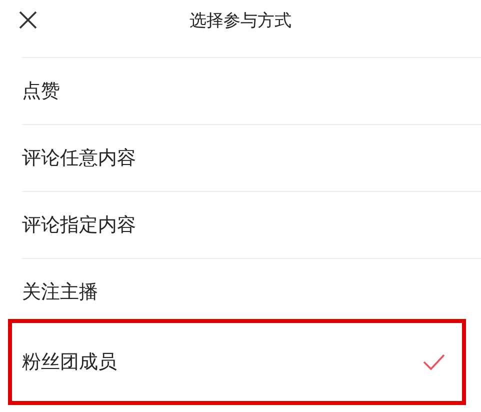  What do you see at coordinates (79, 225) in the screenshot?
I see `option-label: 评论指定内容` at bounding box center [79, 225].